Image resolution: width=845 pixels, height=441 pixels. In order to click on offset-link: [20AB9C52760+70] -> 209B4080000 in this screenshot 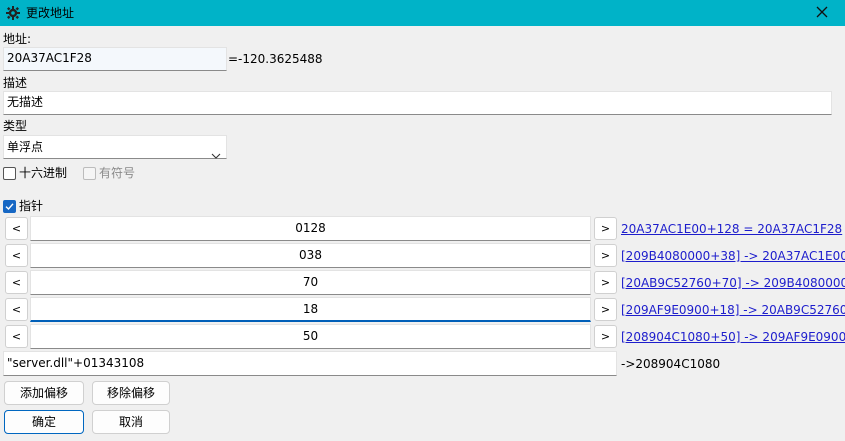, I will do `click(733, 283)`.